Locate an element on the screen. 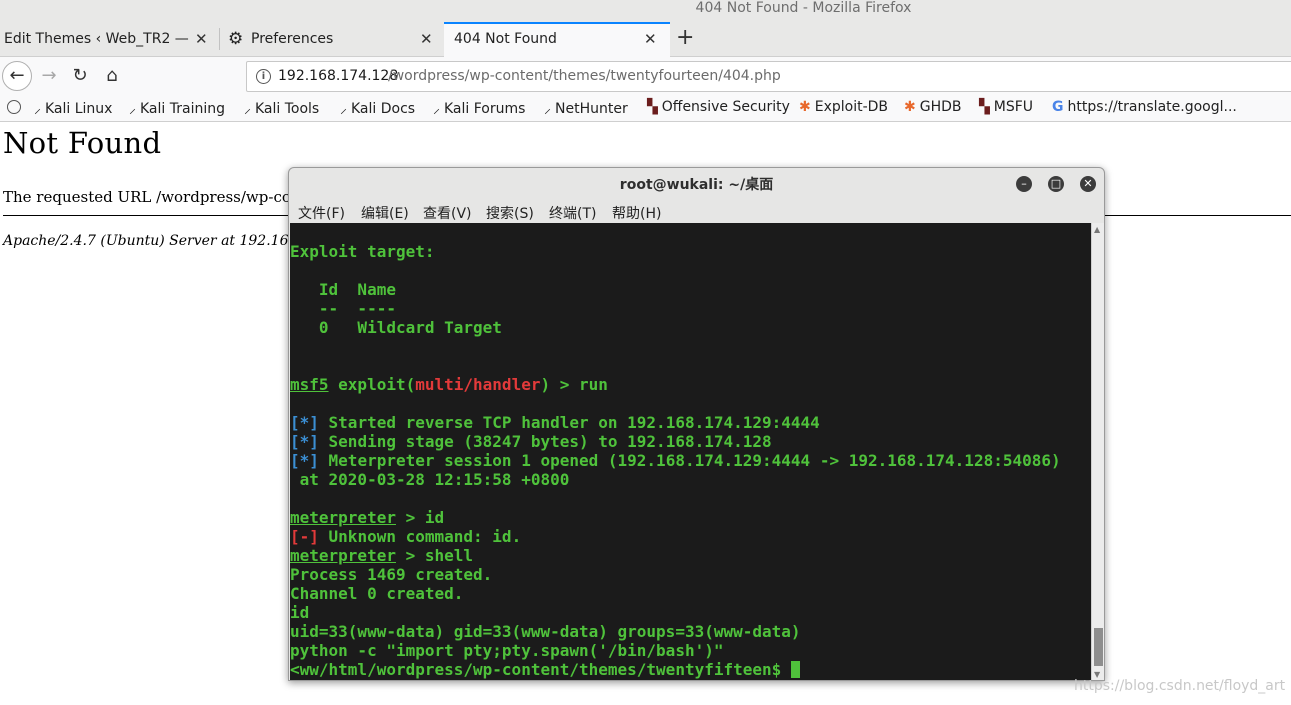 The image size is (1291, 705). bookmark-kali-linux: ⸝ Kali Linux is located at coordinates (73, 108).